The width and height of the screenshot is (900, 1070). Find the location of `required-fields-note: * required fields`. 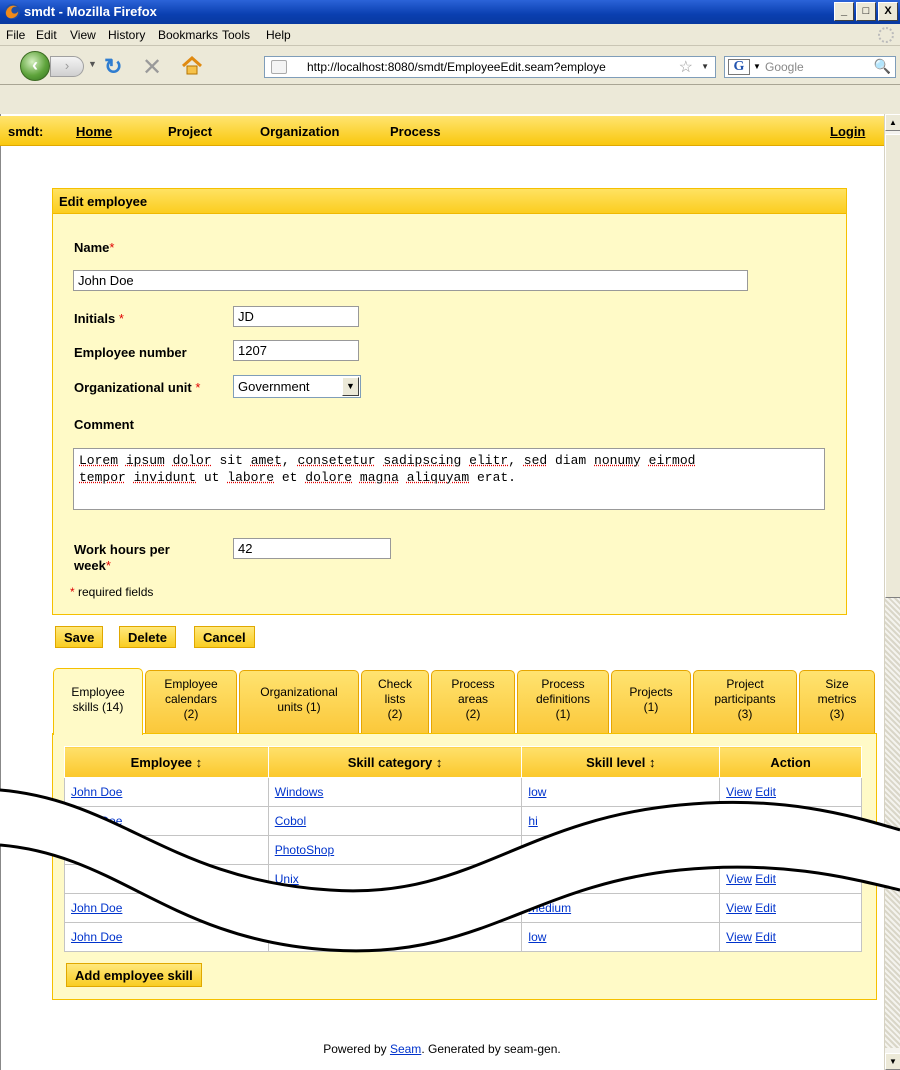

required-fields-note: * required fields is located at coordinates (111, 592).